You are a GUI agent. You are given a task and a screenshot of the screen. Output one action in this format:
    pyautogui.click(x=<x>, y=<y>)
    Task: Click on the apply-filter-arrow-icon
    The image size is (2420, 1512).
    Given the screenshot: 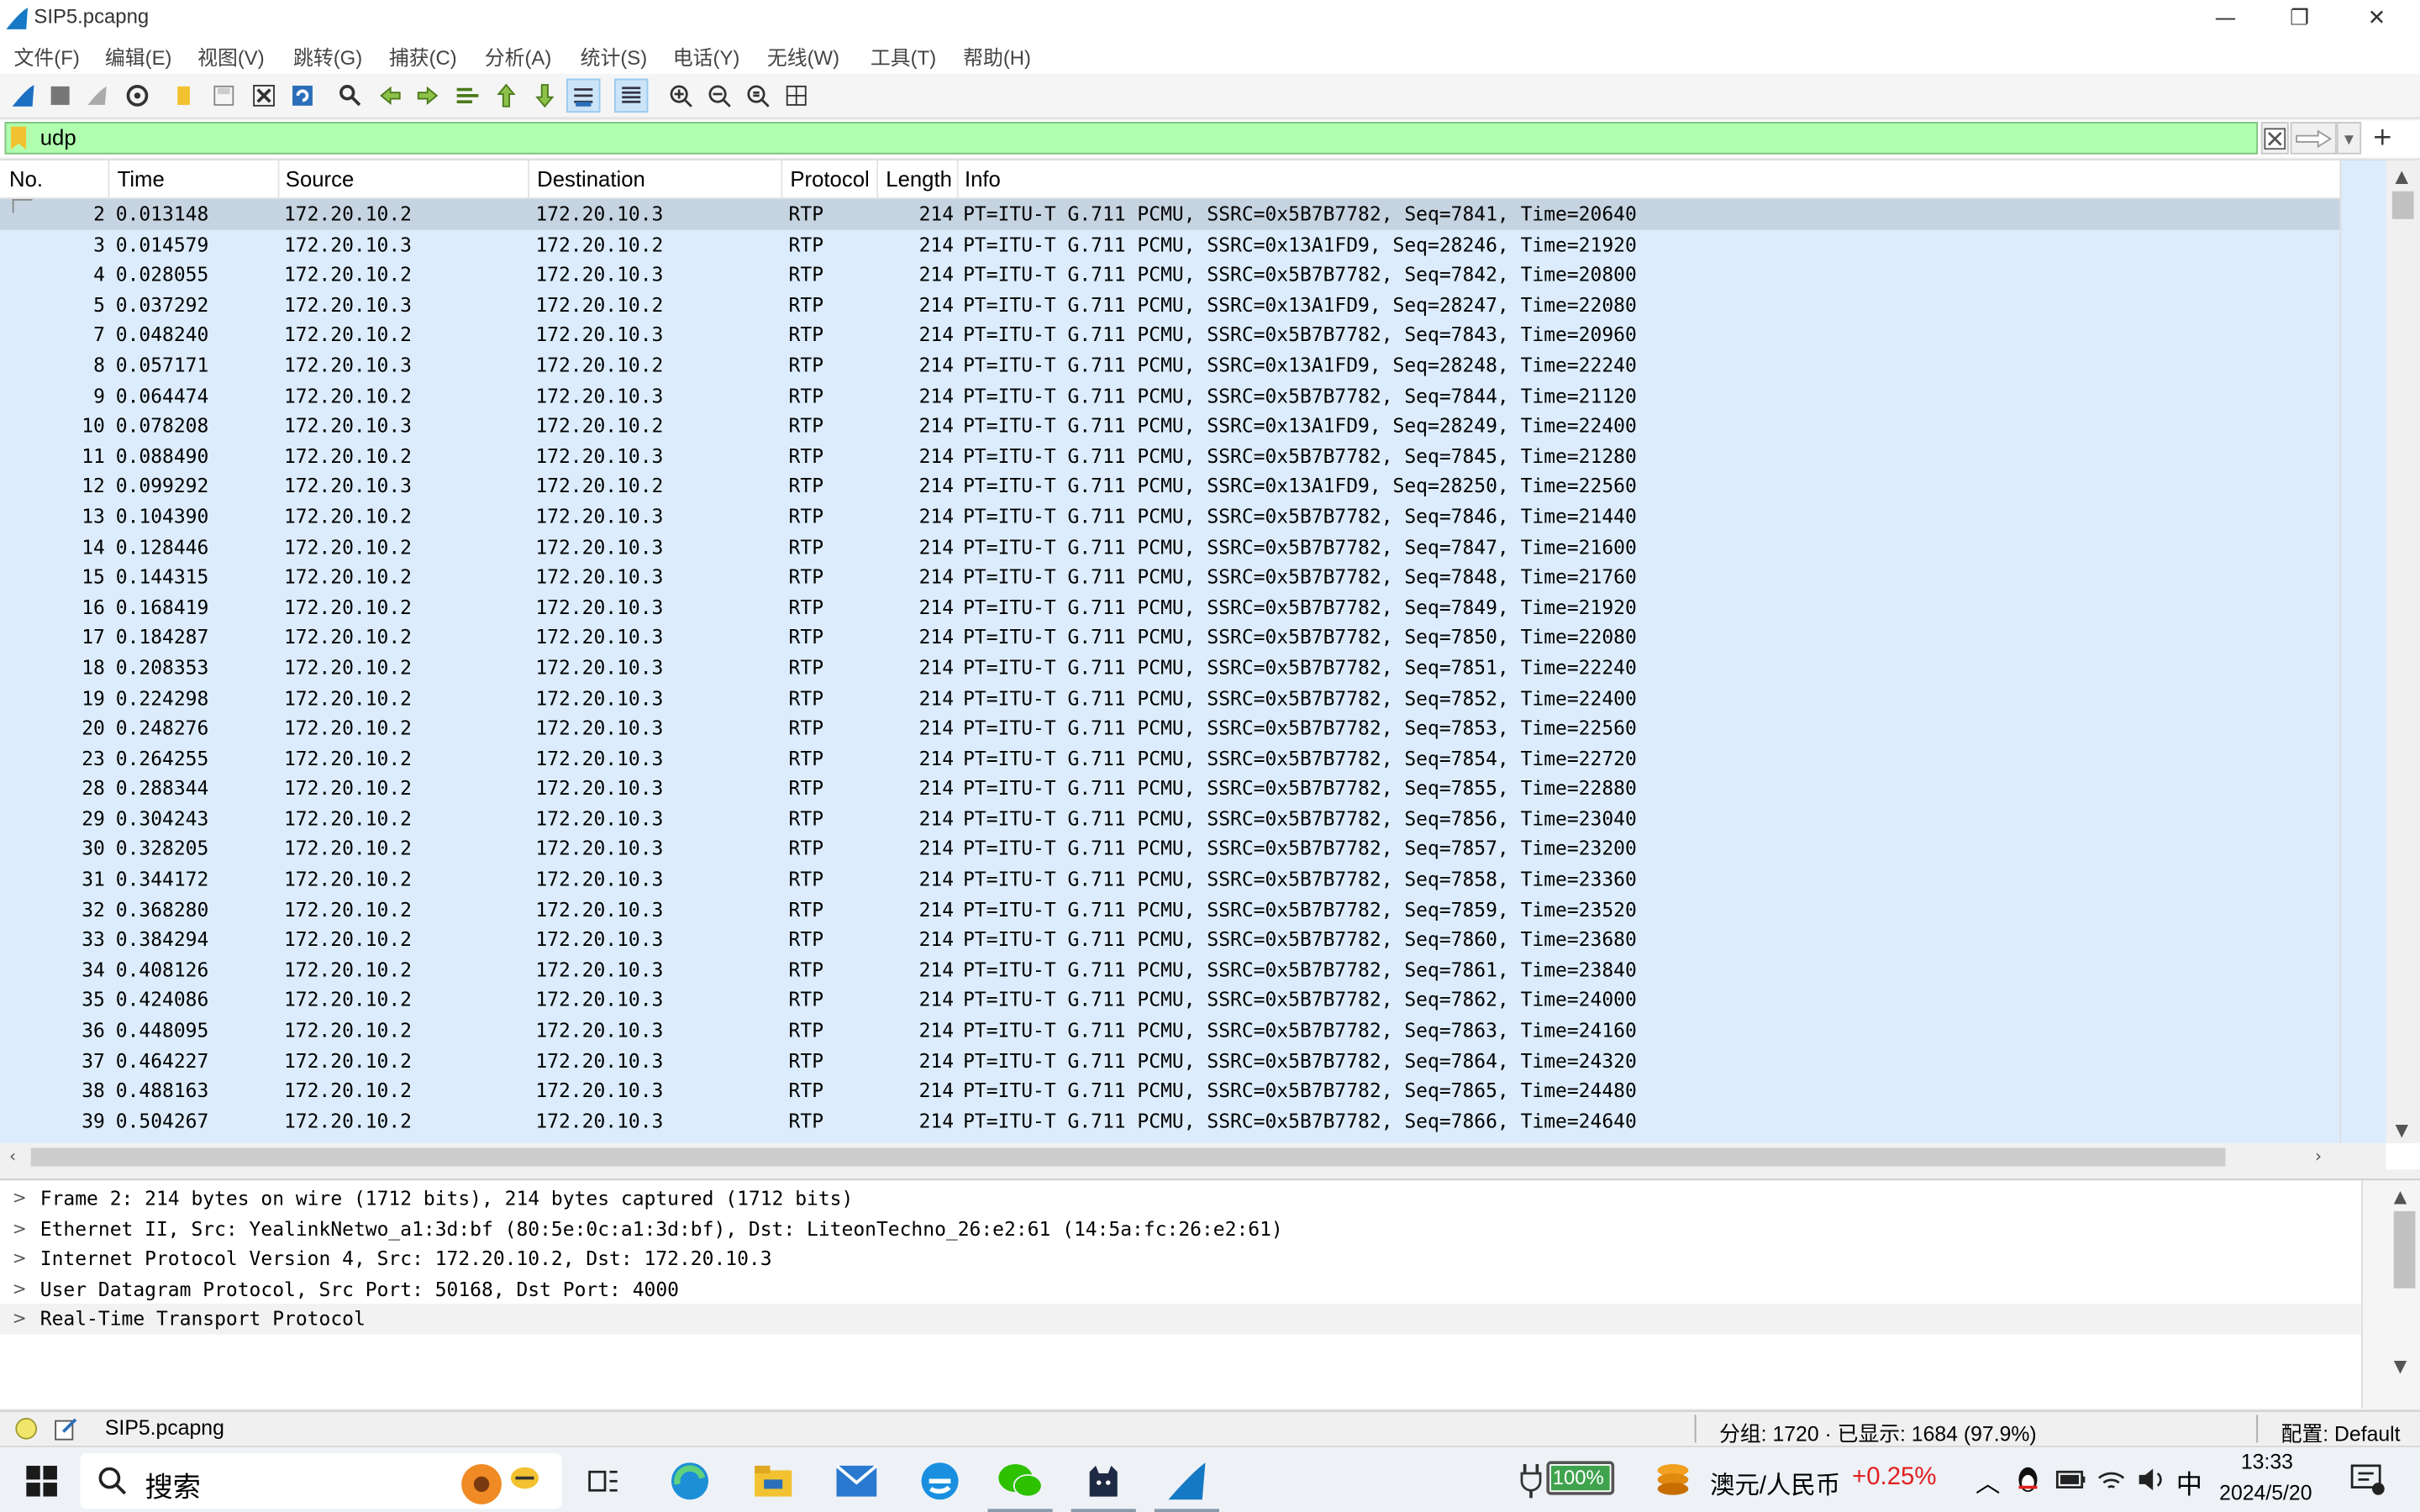 What is the action you would take?
    pyautogui.click(x=2313, y=138)
    